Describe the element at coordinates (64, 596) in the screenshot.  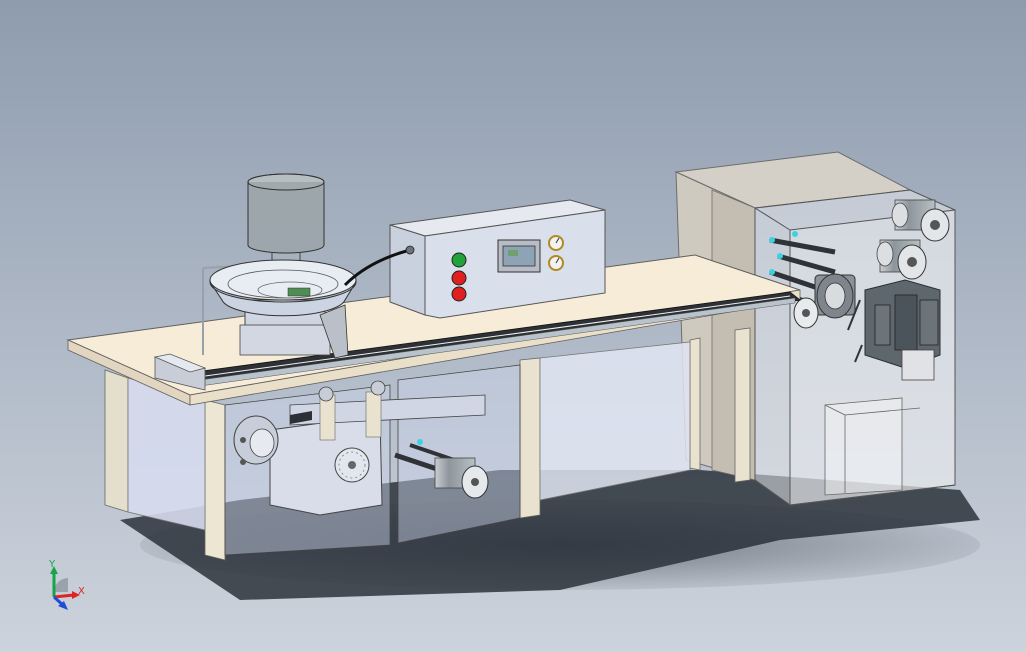
I see `x-axis-arrow` at that location.